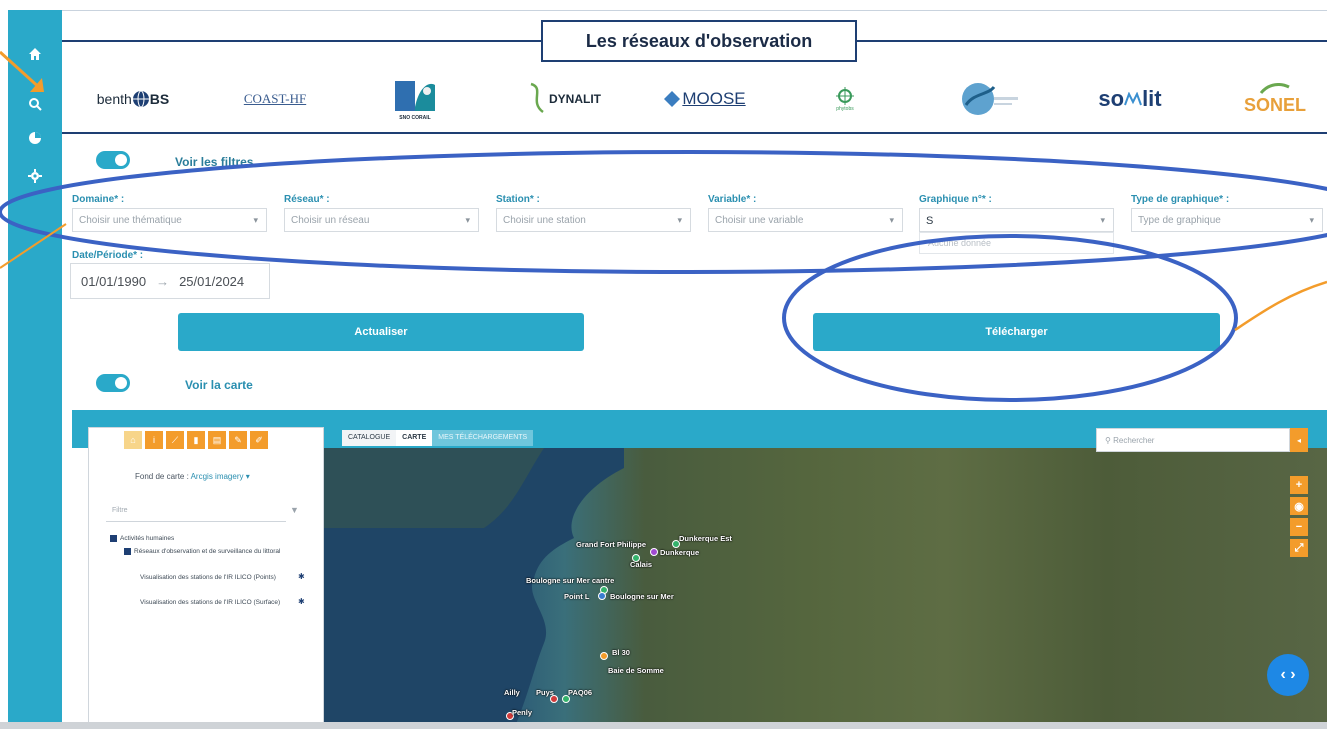 The height and width of the screenshot is (729, 1327). I want to click on map-tabs: CATALOGUE CARTE MES TÉLÉCHARGEMENTS, so click(438, 438).